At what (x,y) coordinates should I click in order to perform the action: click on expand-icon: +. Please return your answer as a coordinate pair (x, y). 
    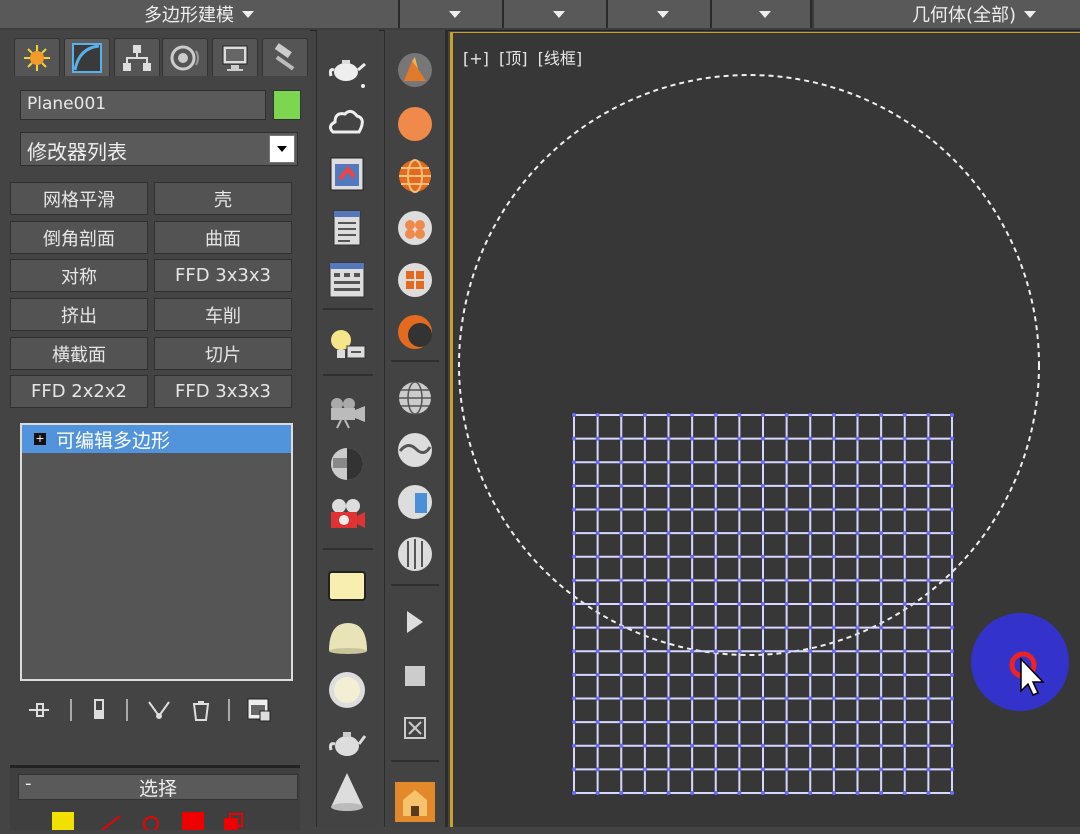
    Looking at the image, I should click on (40, 439).